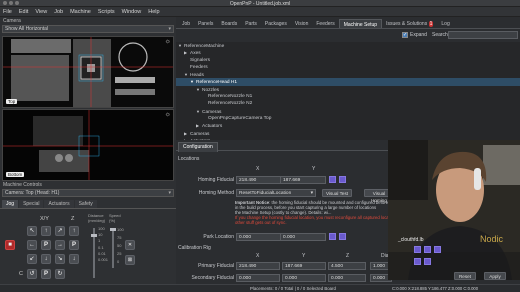 This screenshot has width=520, height=292. Describe the element at coordinates (119, 253) in the screenshot. I see `speed-tick: 25` at that location.